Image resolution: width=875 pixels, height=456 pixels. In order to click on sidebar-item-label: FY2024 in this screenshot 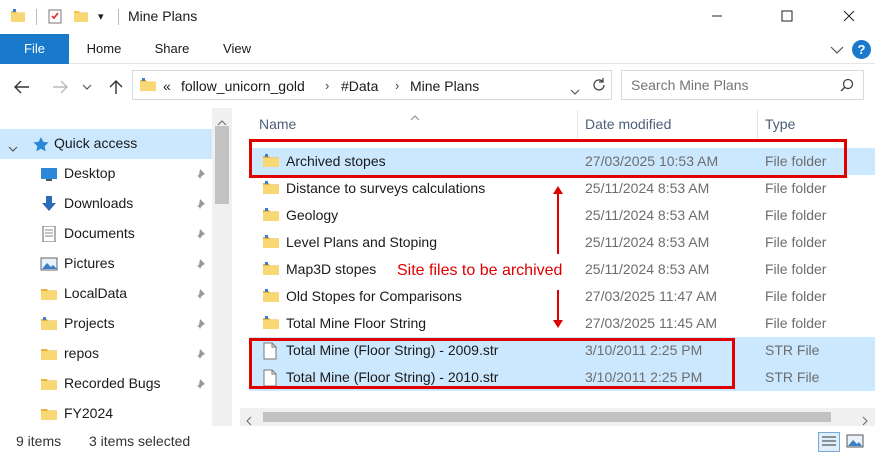, I will do `click(89, 413)`.